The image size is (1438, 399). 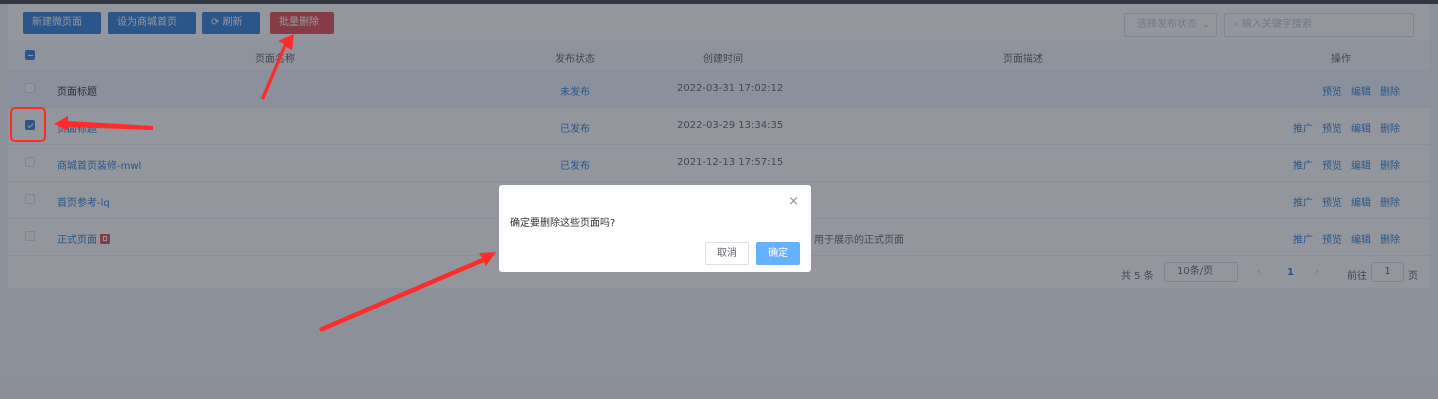 What do you see at coordinates (407, 292) in the screenshot?
I see `arrow-to-dialog` at bounding box center [407, 292].